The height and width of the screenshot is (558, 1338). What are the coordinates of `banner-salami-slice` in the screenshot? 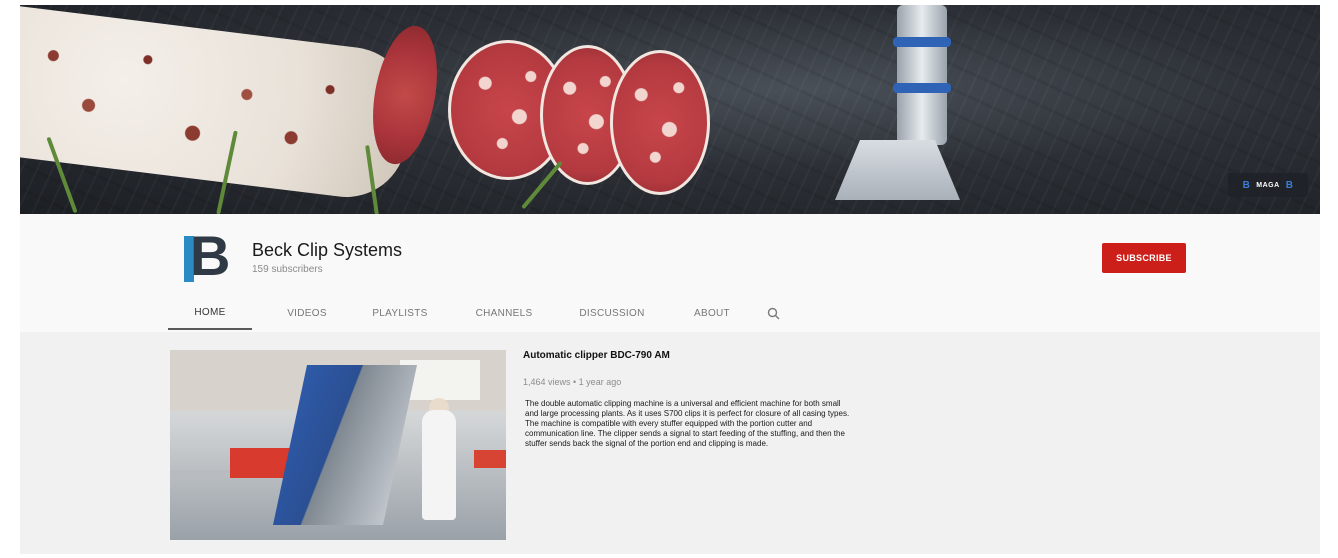 It's located at (660, 122).